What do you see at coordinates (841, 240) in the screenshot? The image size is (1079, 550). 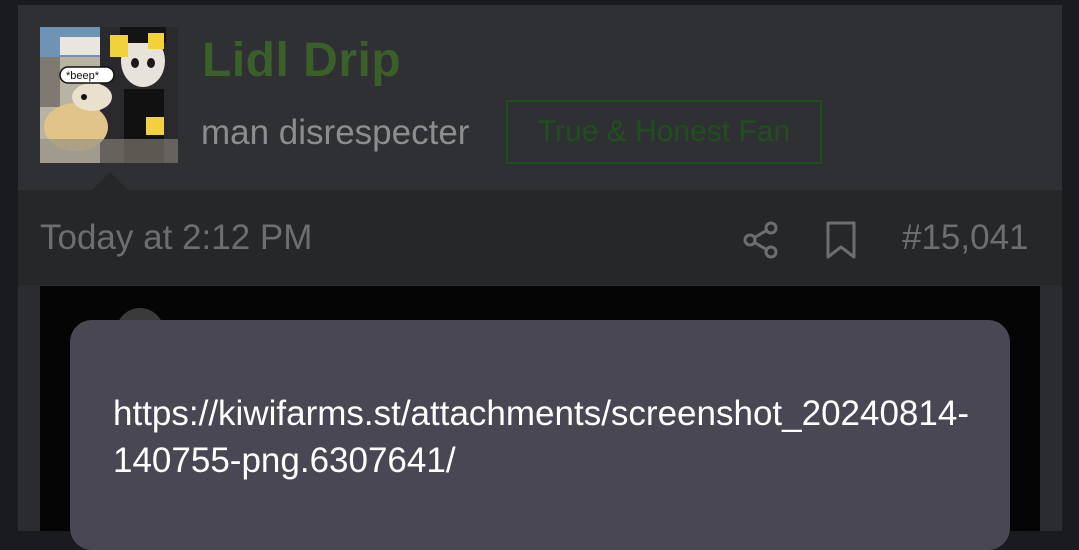 I see `bookmark-icon` at bounding box center [841, 240].